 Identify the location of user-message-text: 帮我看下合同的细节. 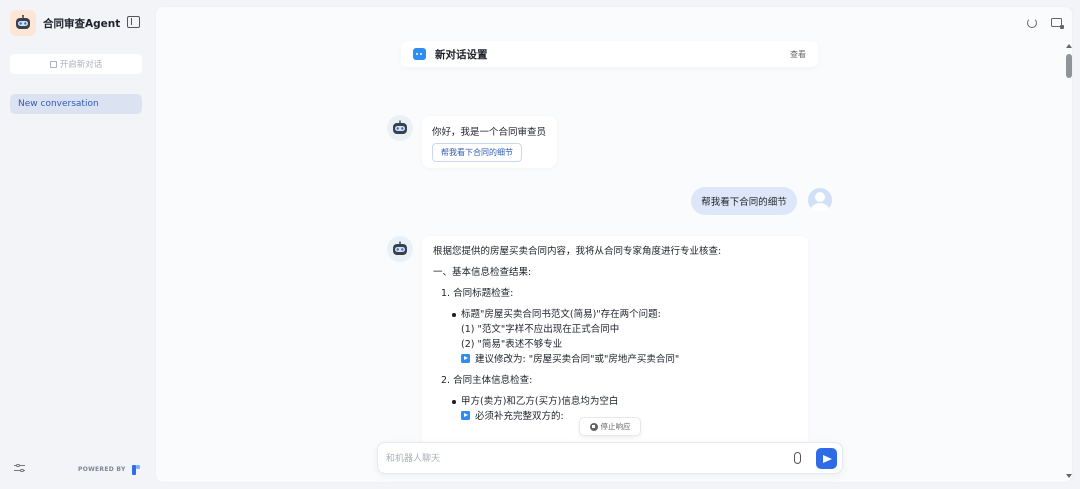
(744, 202).